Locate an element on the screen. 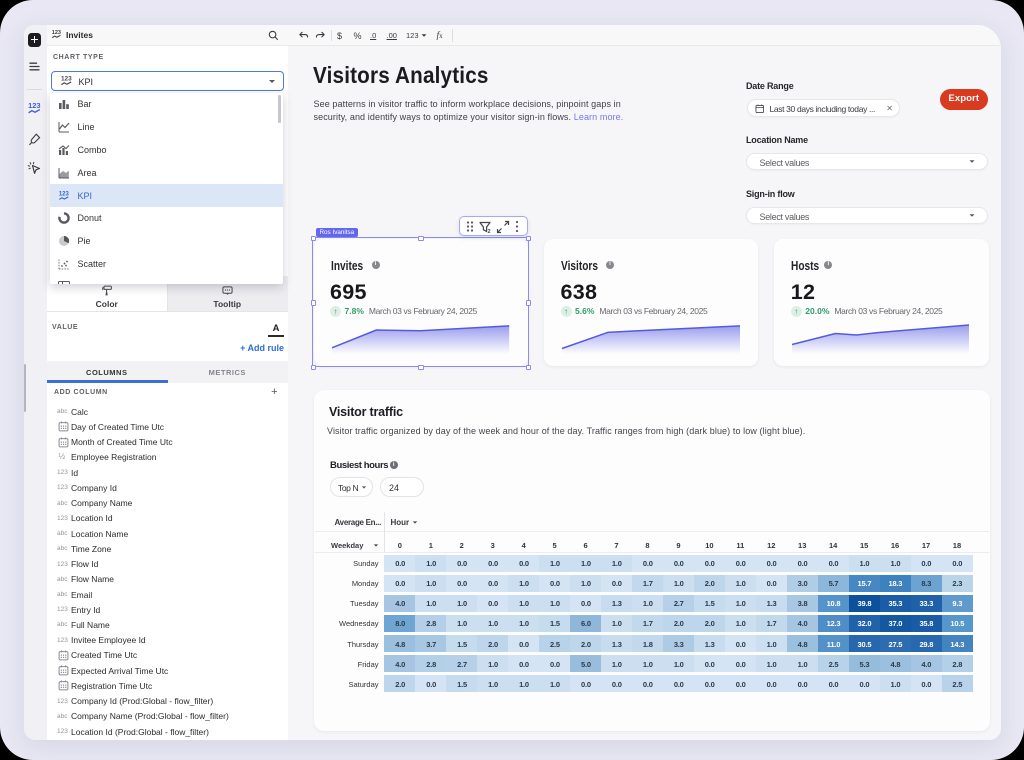 This screenshot has width=1024, height=760. svg-text: 2 is located at coordinates (488, 231).